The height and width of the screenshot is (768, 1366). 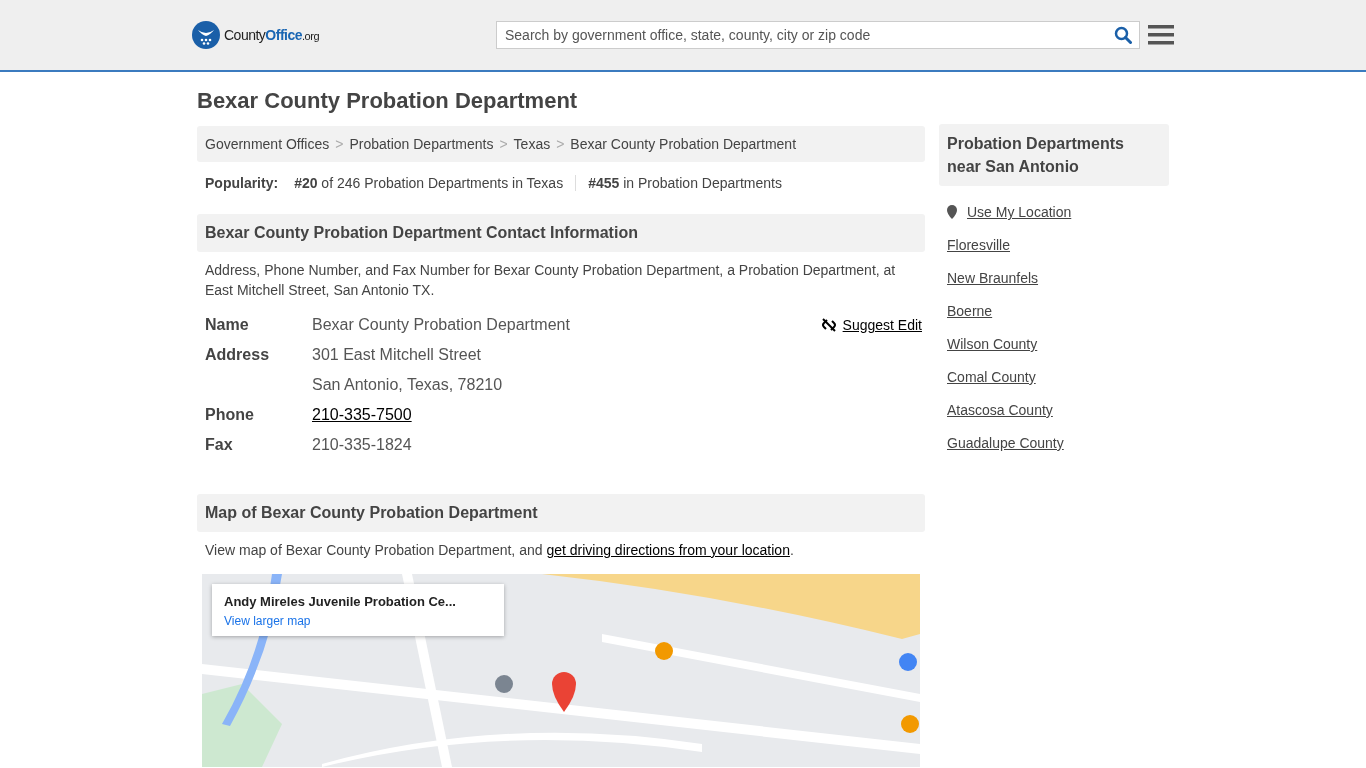 What do you see at coordinates (271, 35) in the screenshot?
I see `site-logo-text: CountyOffice.org` at bounding box center [271, 35].